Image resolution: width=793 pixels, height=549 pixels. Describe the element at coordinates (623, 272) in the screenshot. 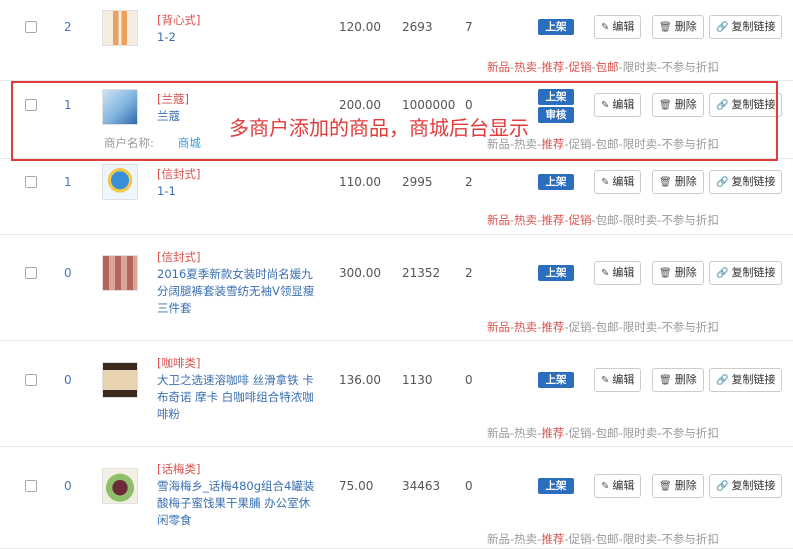

I see `edit-button-label: 编辑` at that location.